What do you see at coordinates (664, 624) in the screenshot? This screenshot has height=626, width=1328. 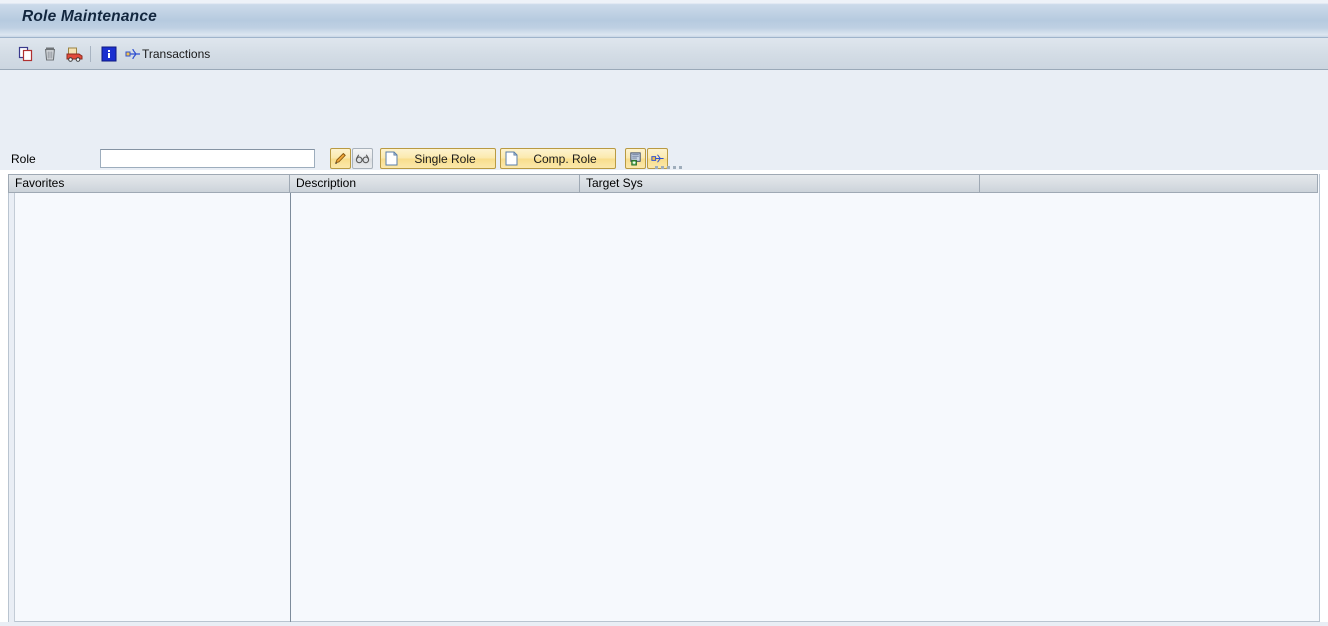 I see `window-bottom-strip` at bounding box center [664, 624].